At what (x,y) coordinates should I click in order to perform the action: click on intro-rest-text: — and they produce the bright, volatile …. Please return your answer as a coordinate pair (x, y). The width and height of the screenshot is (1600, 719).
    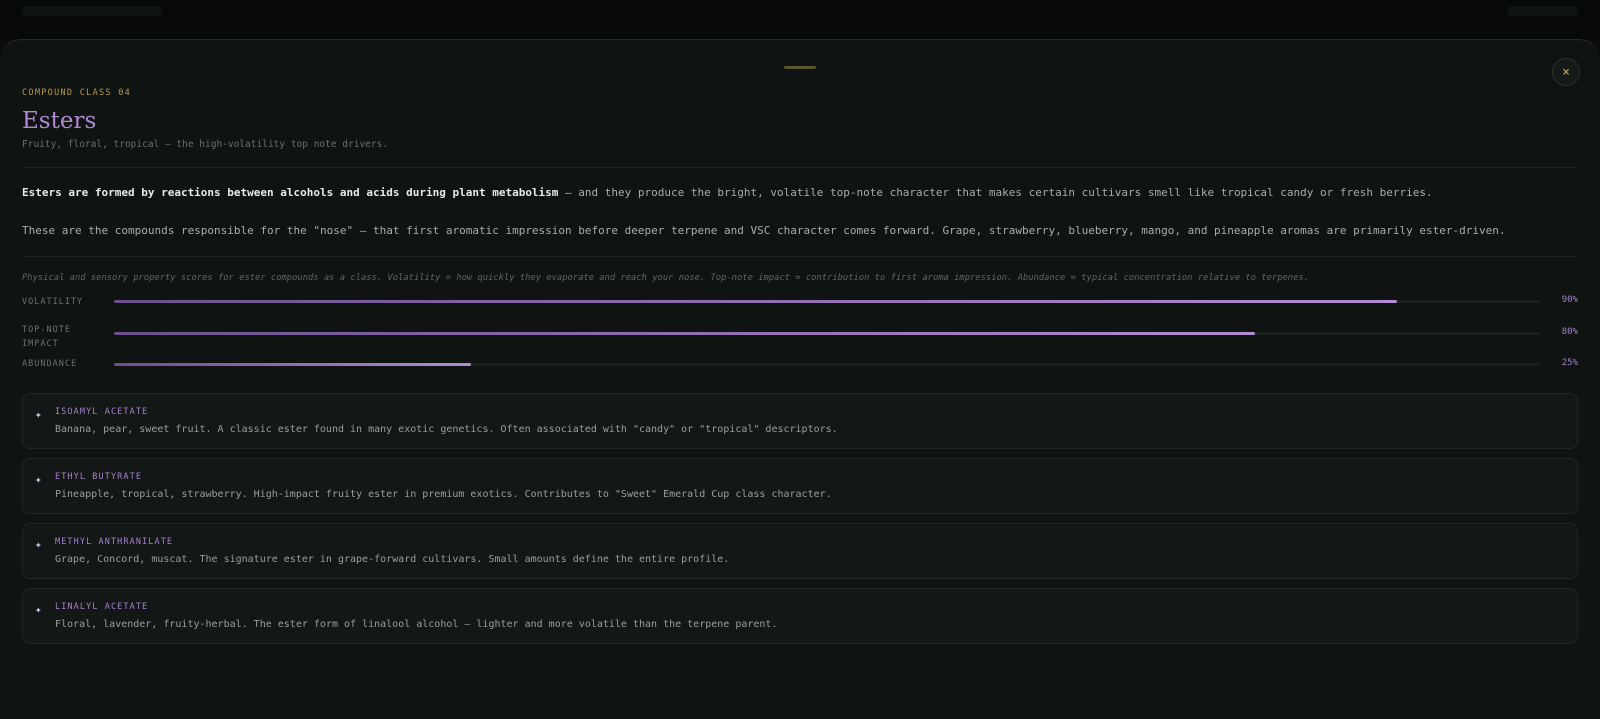
    Looking at the image, I should click on (995, 192).